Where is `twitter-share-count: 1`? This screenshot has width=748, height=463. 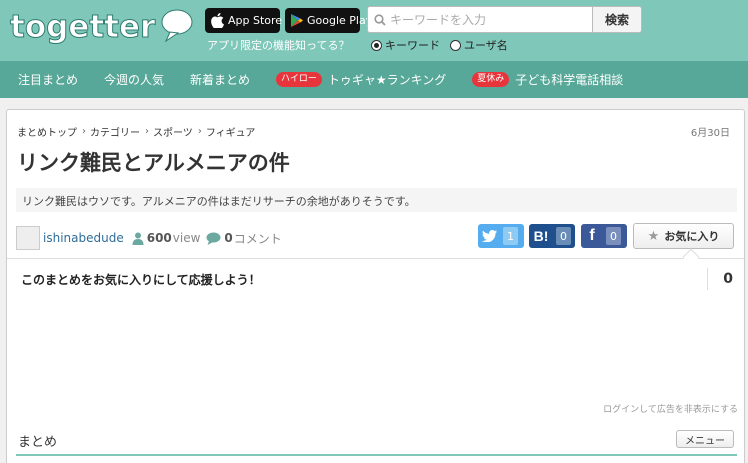 twitter-share-count: 1 is located at coordinates (510, 236).